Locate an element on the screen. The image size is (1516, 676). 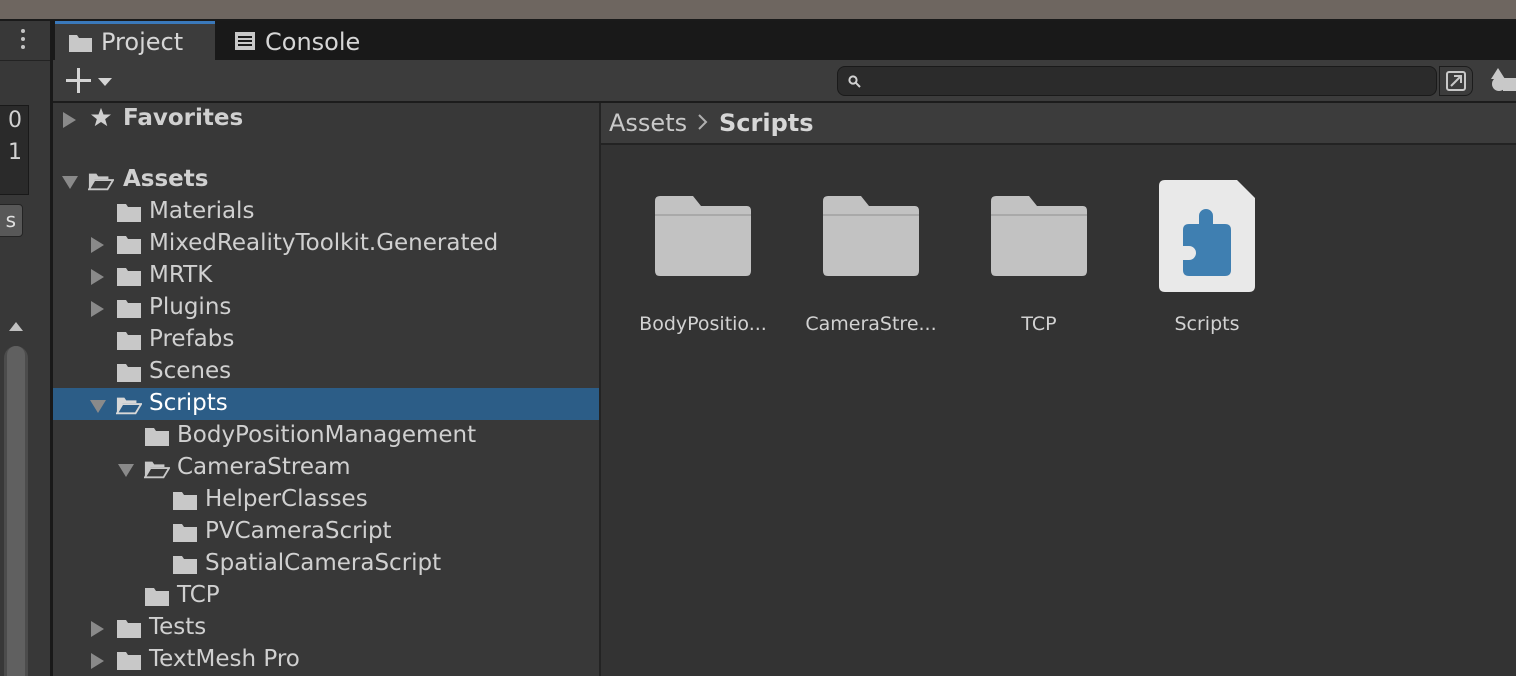
tree-label: Assets is located at coordinates (166, 179).